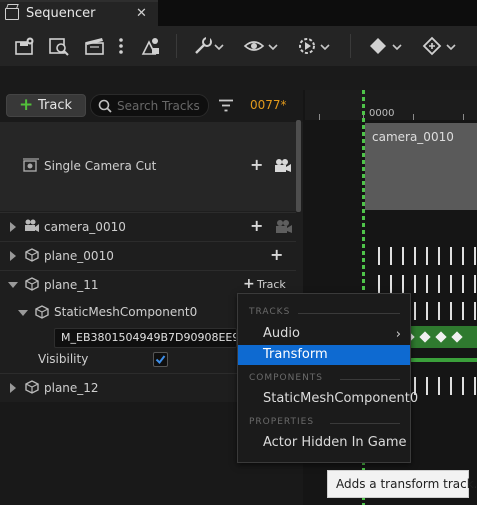 The width and height of the screenshot is (477, 505). What do you see at coordinates (12, 14) in the screenshot?
I see `clapperboard-icon` at bounding box center [12, 14].